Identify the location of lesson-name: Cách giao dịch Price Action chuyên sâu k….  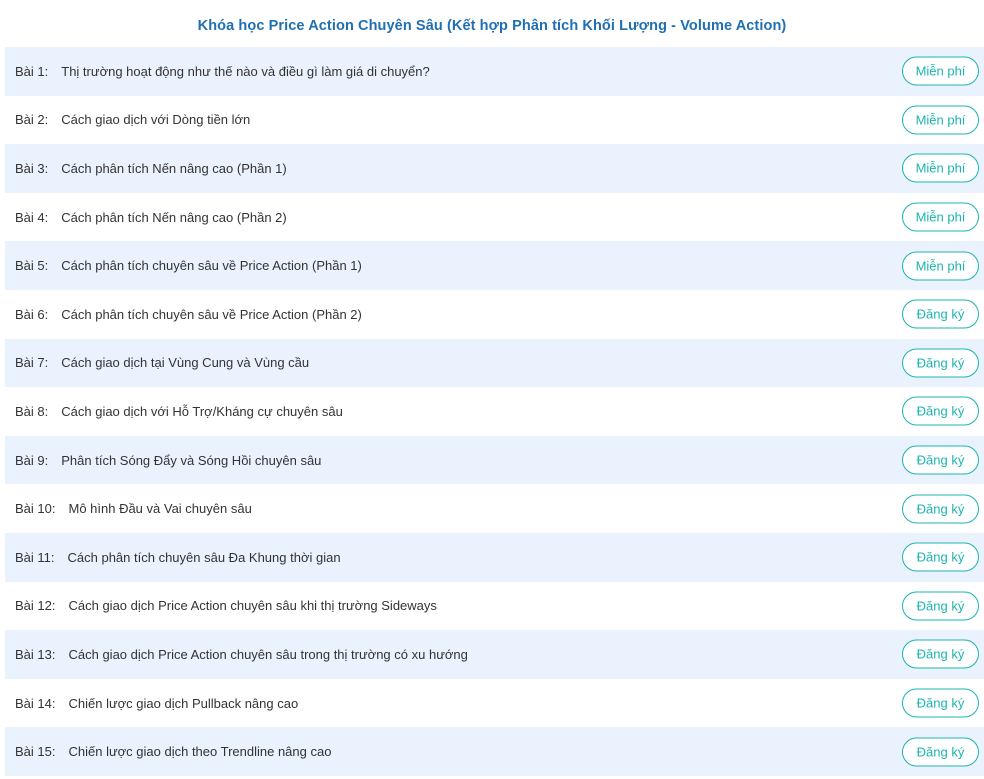
(252, 605).